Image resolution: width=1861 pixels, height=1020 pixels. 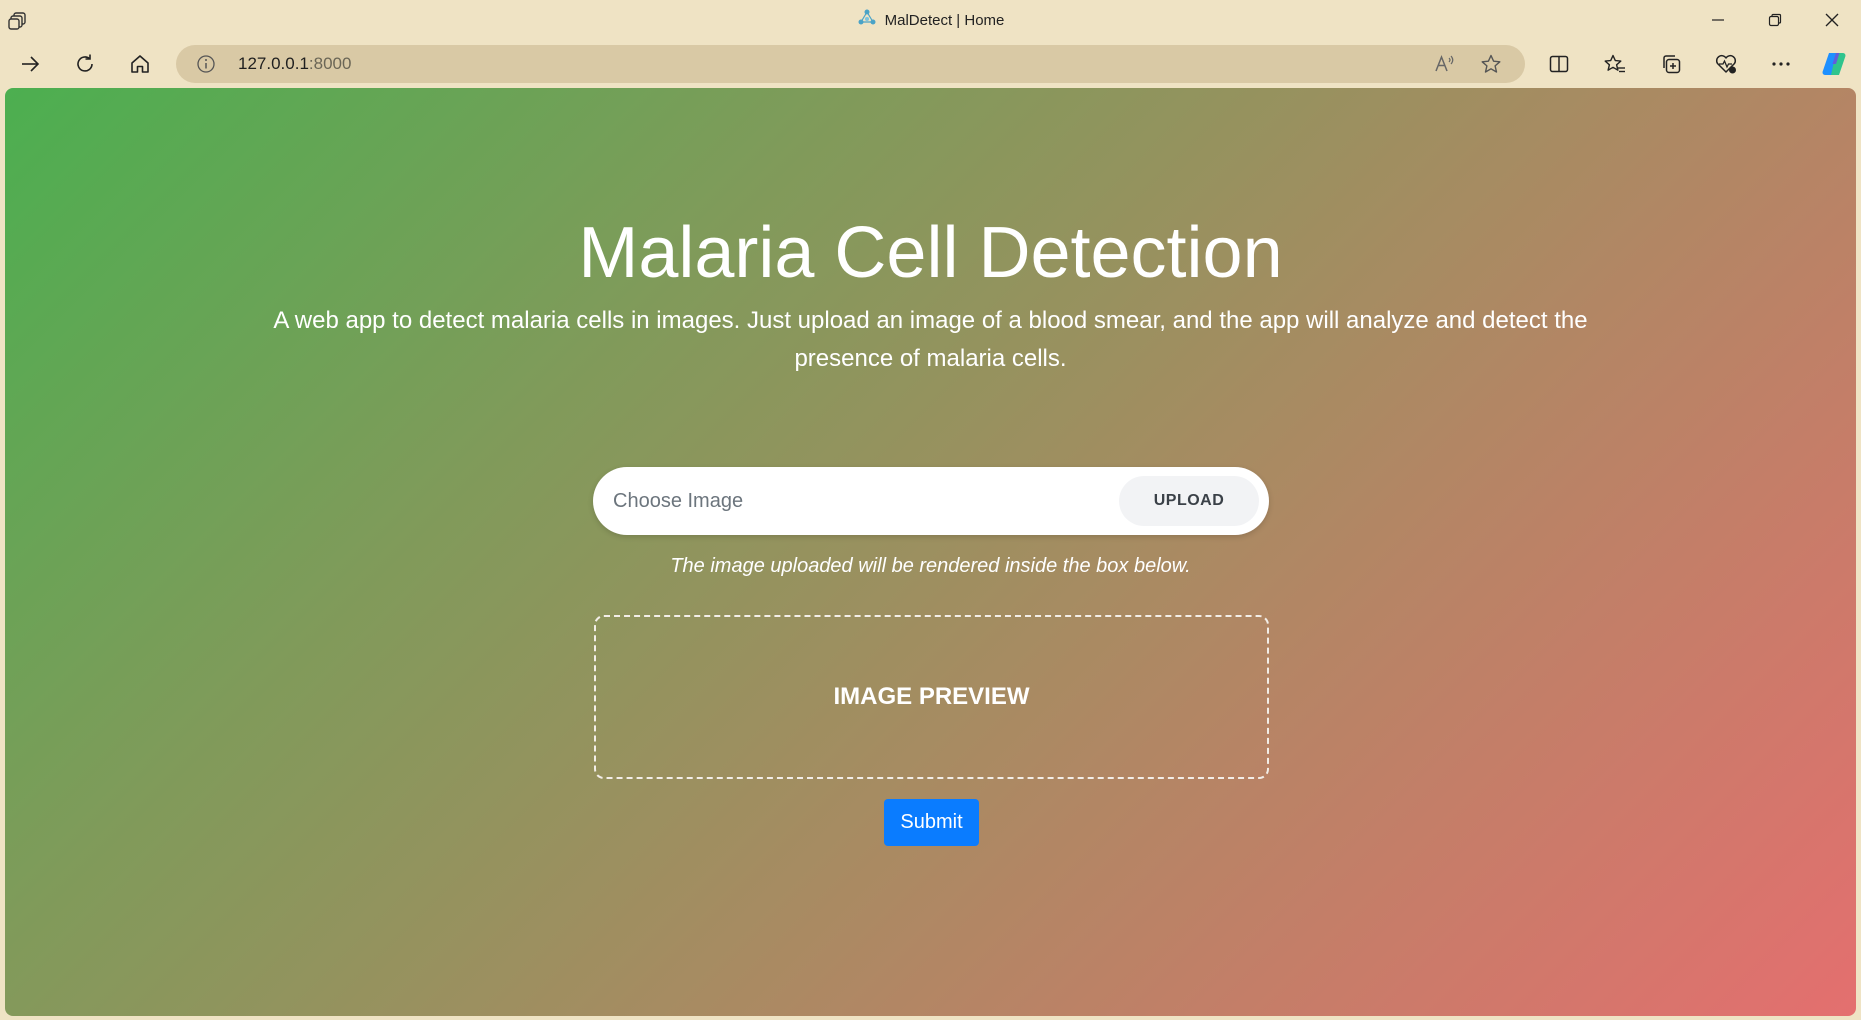 I want to click on split-screen-icon, so click(x=1559, y=64).